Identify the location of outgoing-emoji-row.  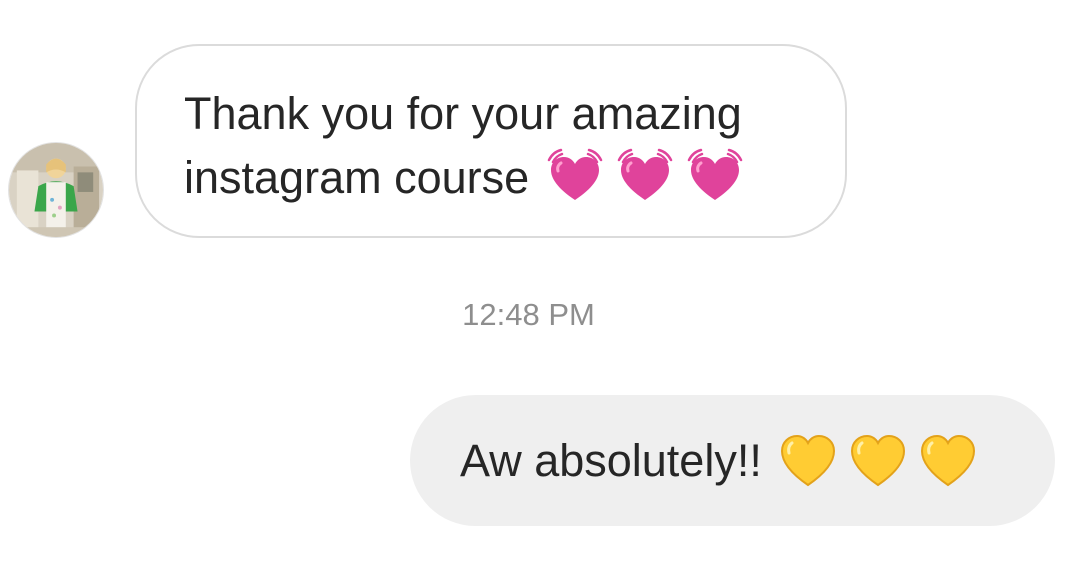
(878, 461).